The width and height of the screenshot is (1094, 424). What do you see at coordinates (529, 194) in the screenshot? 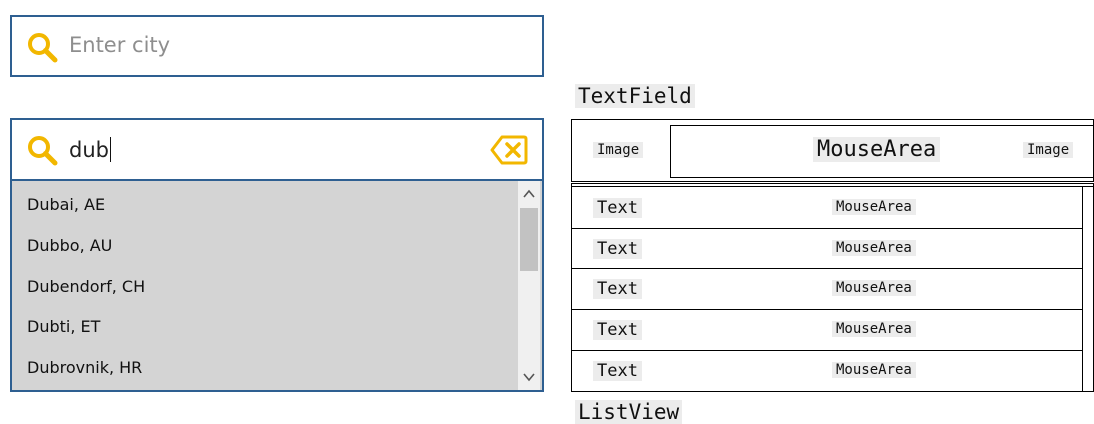
I see `scroll-up-icon` at bounding box center [529, 194].